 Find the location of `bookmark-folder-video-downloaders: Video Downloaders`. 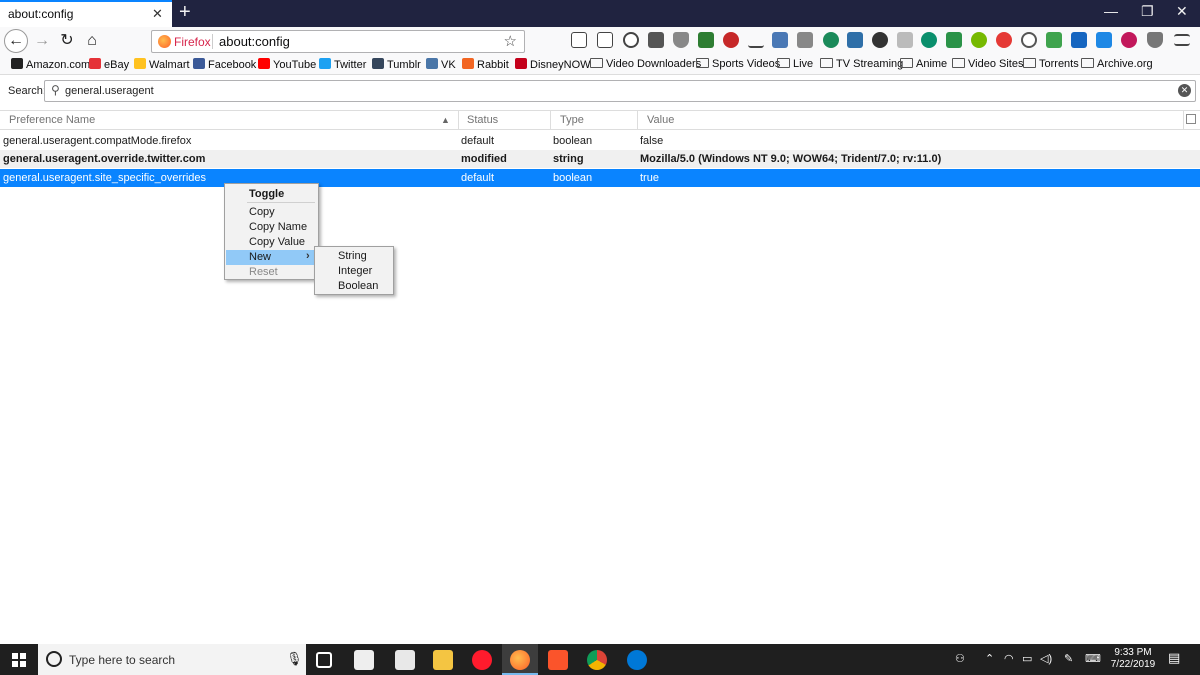

bookmark-folder-video-downloaders: Video Downloaders is located at coordinates (645, 64).